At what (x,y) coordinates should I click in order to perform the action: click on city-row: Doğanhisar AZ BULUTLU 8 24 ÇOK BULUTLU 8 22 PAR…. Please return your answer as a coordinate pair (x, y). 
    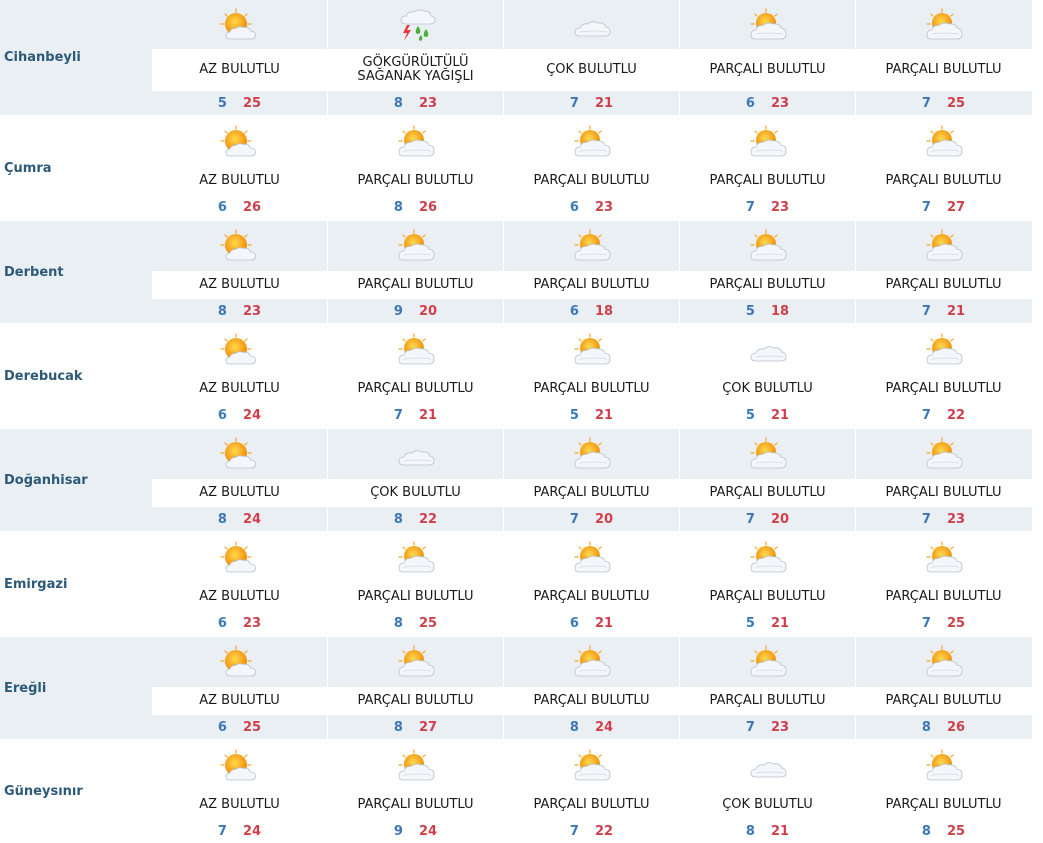
    Looking at the image, I should click on (516, 481).